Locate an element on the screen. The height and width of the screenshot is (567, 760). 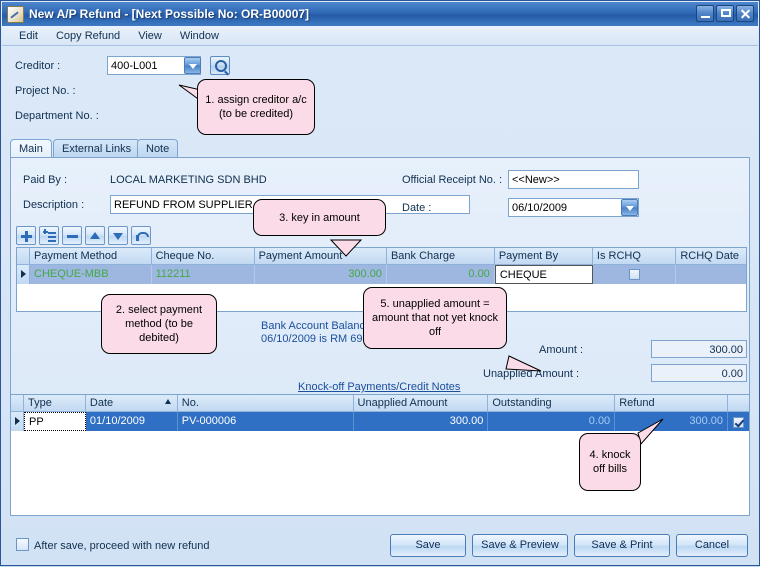
callout-2: 2. select payment method (to be debited) is located at coordinates (159, 324).